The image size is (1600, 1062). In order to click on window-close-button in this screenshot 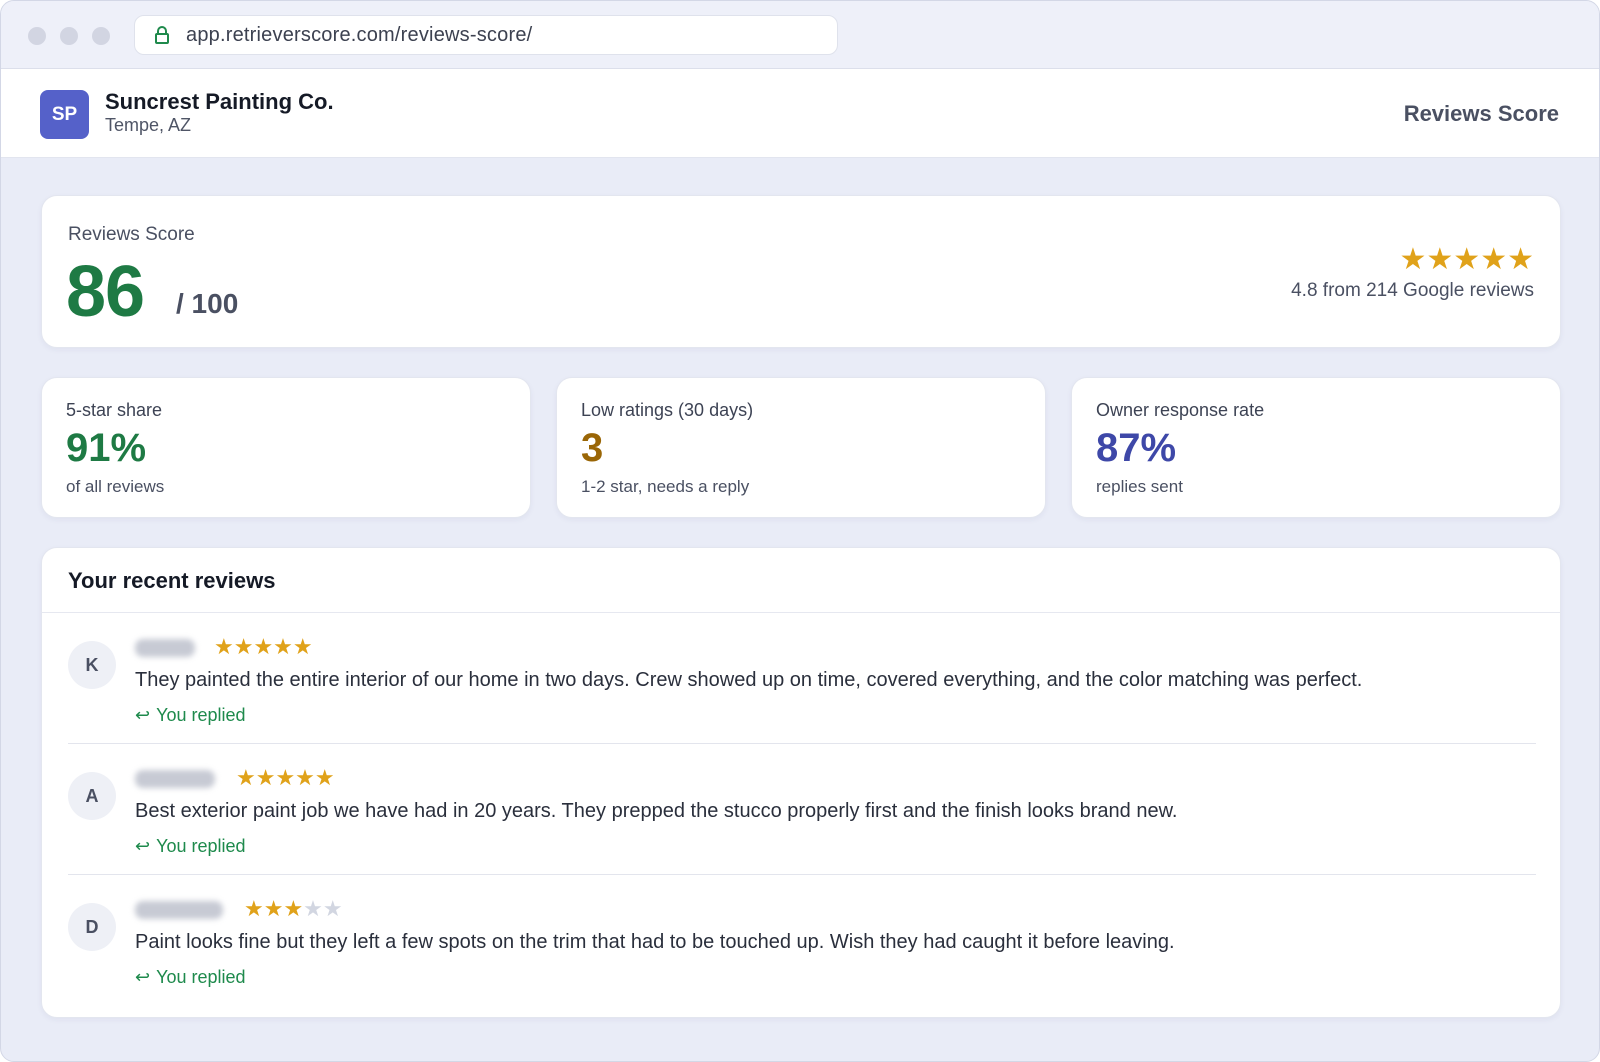, I will do `click(37, 36)`.